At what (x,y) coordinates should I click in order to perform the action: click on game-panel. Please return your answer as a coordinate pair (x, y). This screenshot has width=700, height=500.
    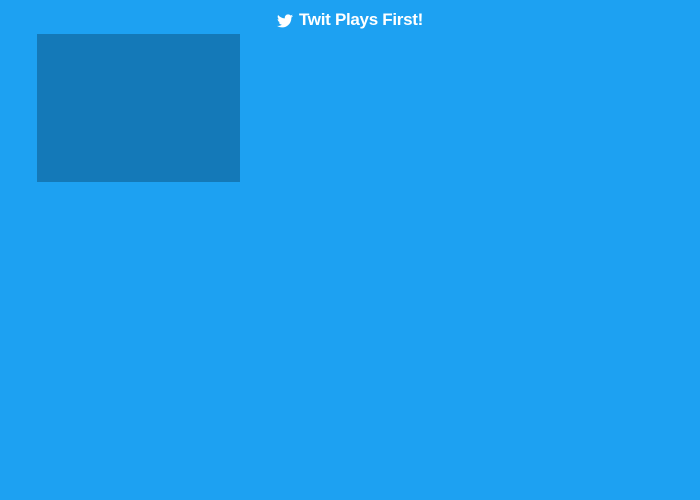
    Looking at the image, I should click on (138, 108).